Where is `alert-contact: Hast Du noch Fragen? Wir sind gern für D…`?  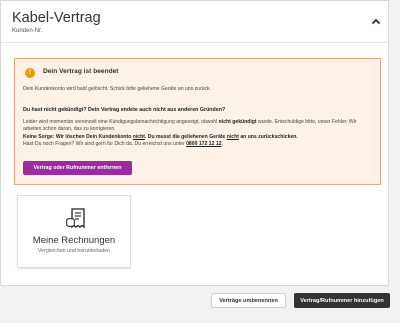 alert-contact: Hast Du noch Fragen? Wir sind gern für D… is located at coordinates (123, 144).